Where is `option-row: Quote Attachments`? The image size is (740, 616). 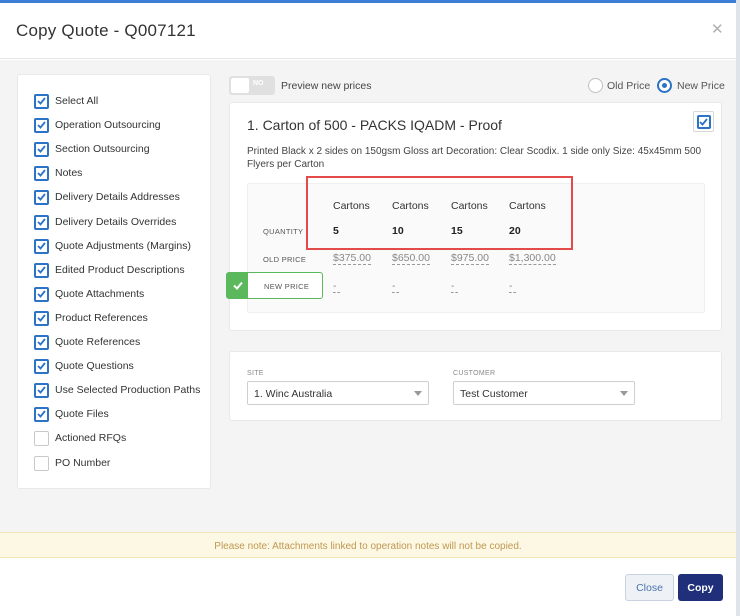 option-row: Quote Attachments is located at coordinates (89, 294).